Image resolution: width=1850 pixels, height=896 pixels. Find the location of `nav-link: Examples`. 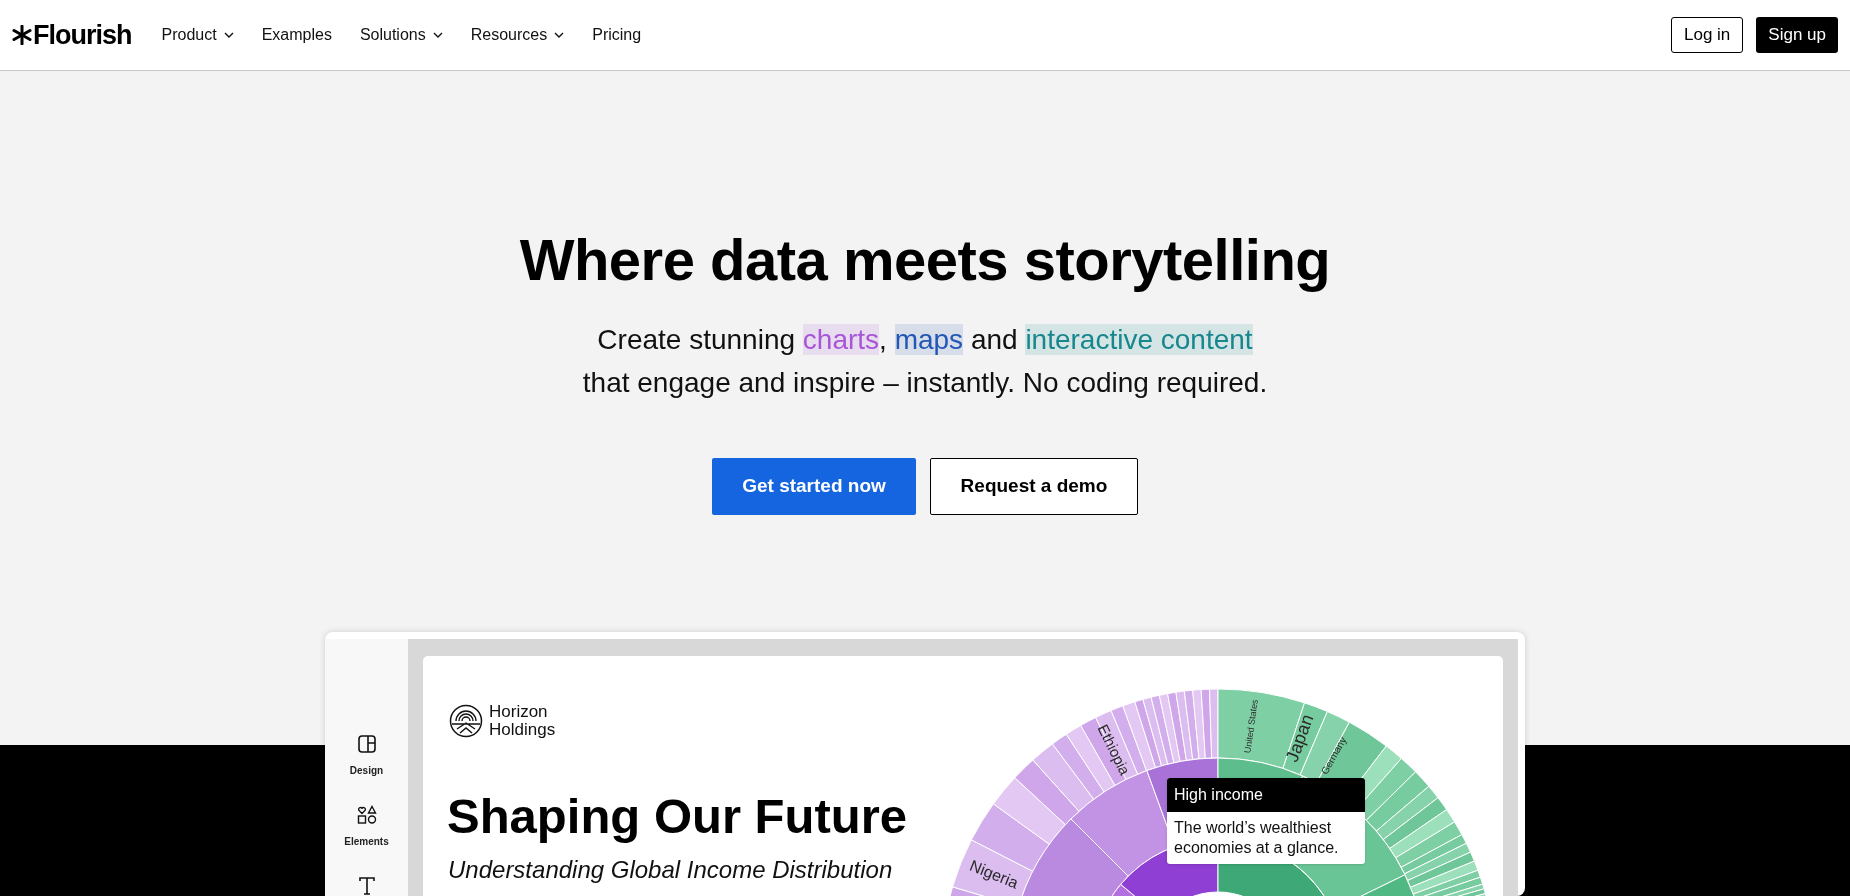

nav-link: Examples is located at coordinates (296, 35).